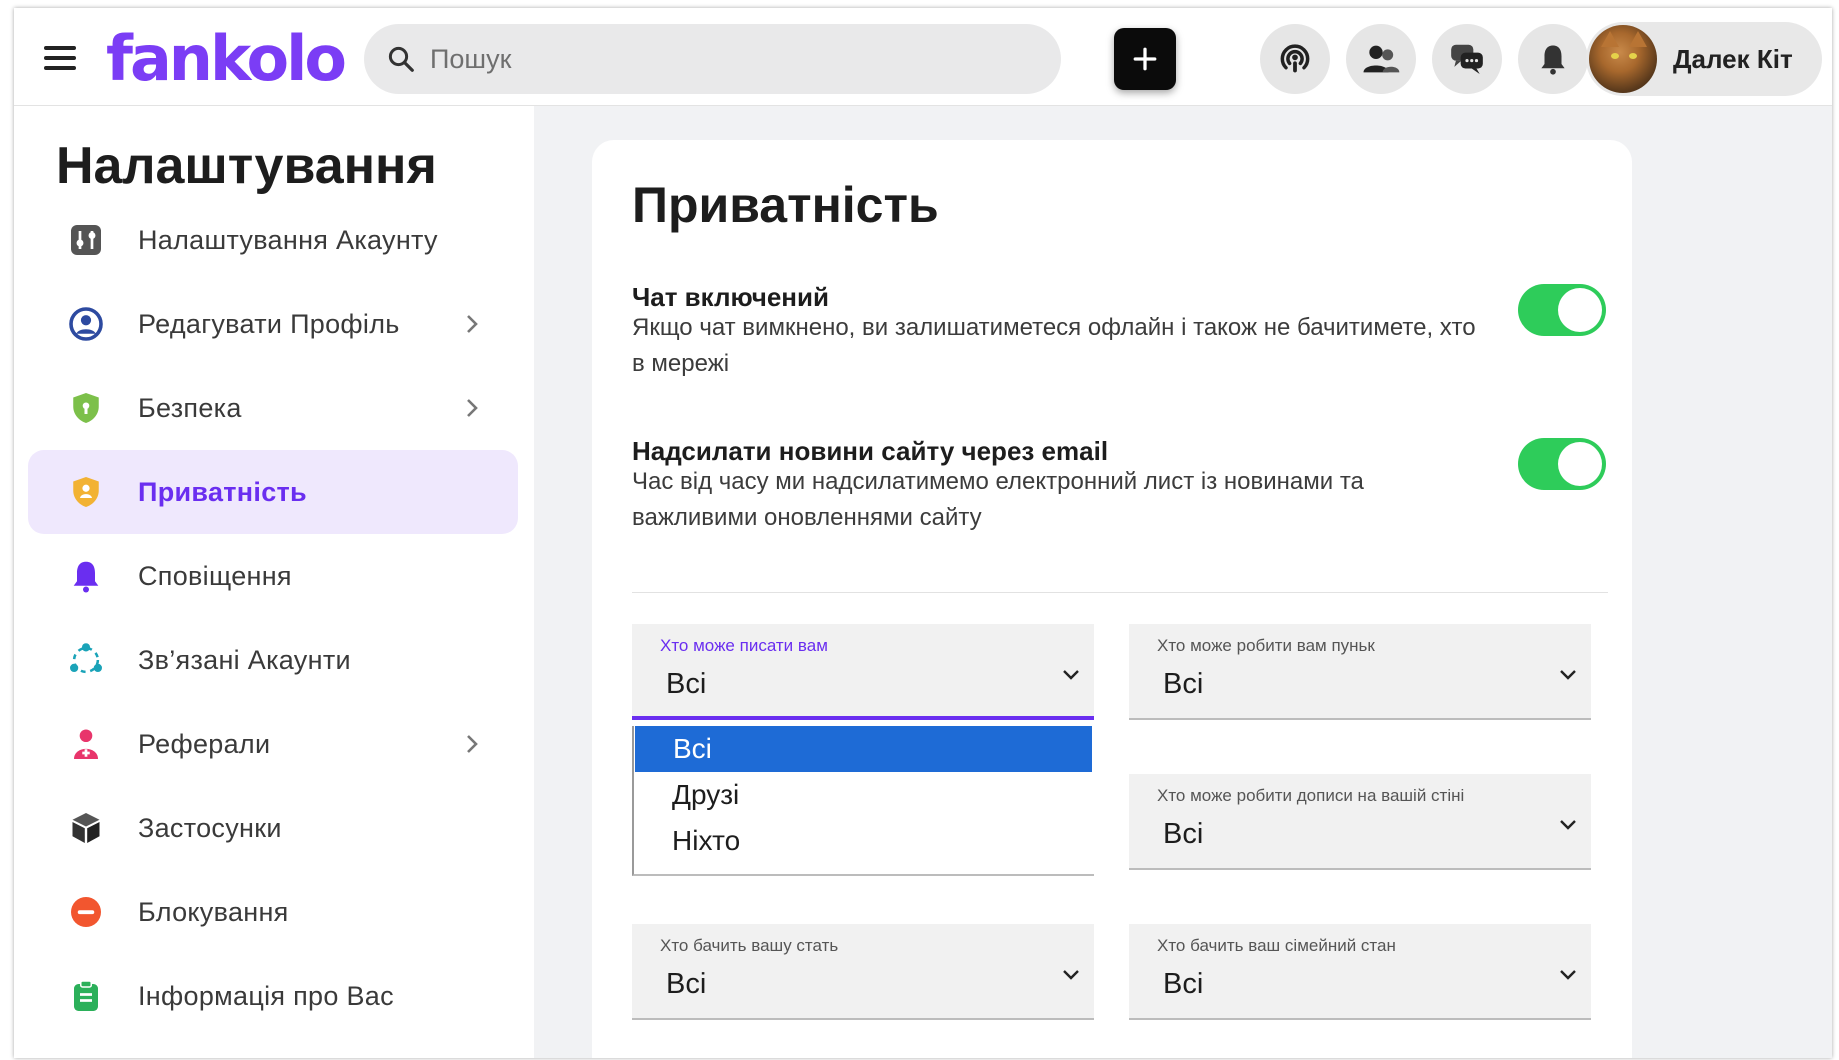  What do you see at coordinates (273, 408) in the screenshot?
I see `sidebar-item-security: Безпека` at bounding box center [273, 408].